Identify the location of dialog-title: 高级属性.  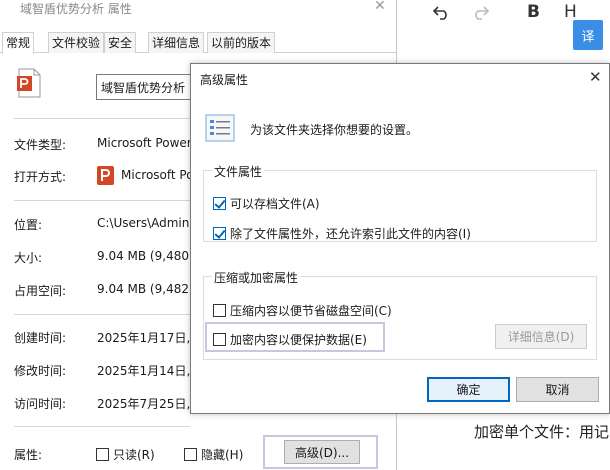
(224, 80).